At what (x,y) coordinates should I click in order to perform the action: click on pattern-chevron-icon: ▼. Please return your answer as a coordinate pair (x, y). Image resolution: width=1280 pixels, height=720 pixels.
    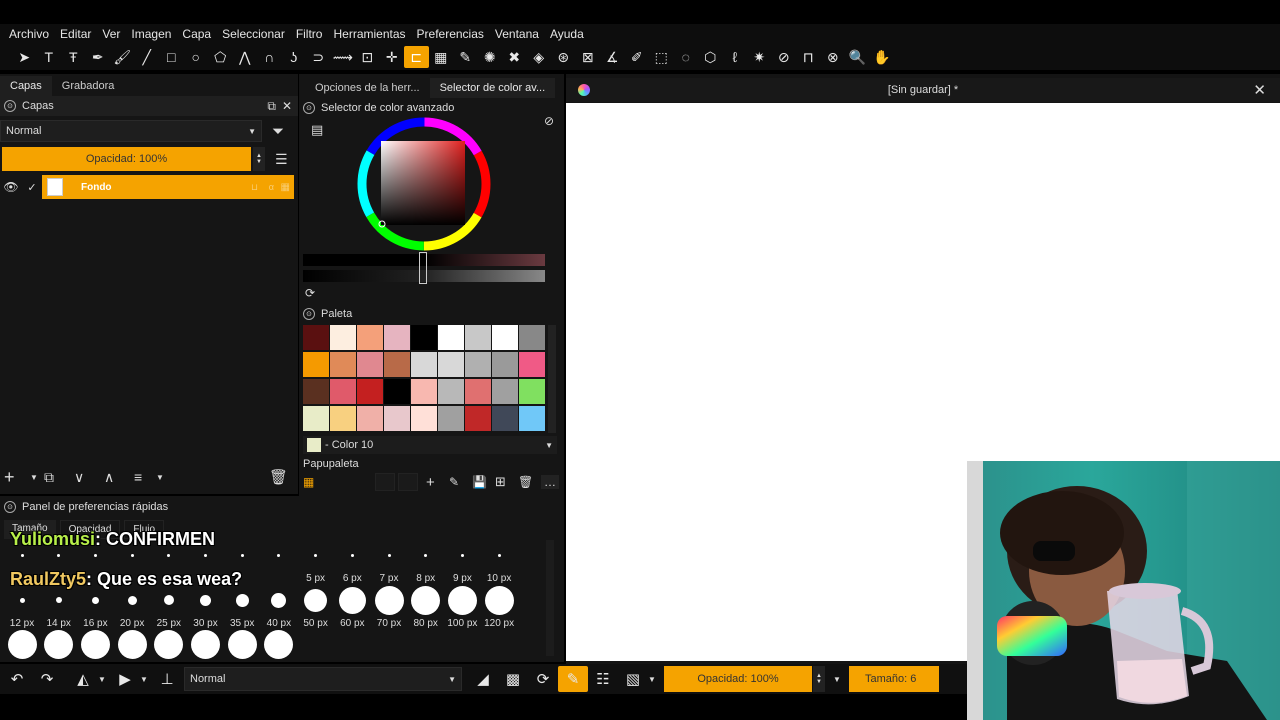
    Looking at the image, I should click on (655, 679).